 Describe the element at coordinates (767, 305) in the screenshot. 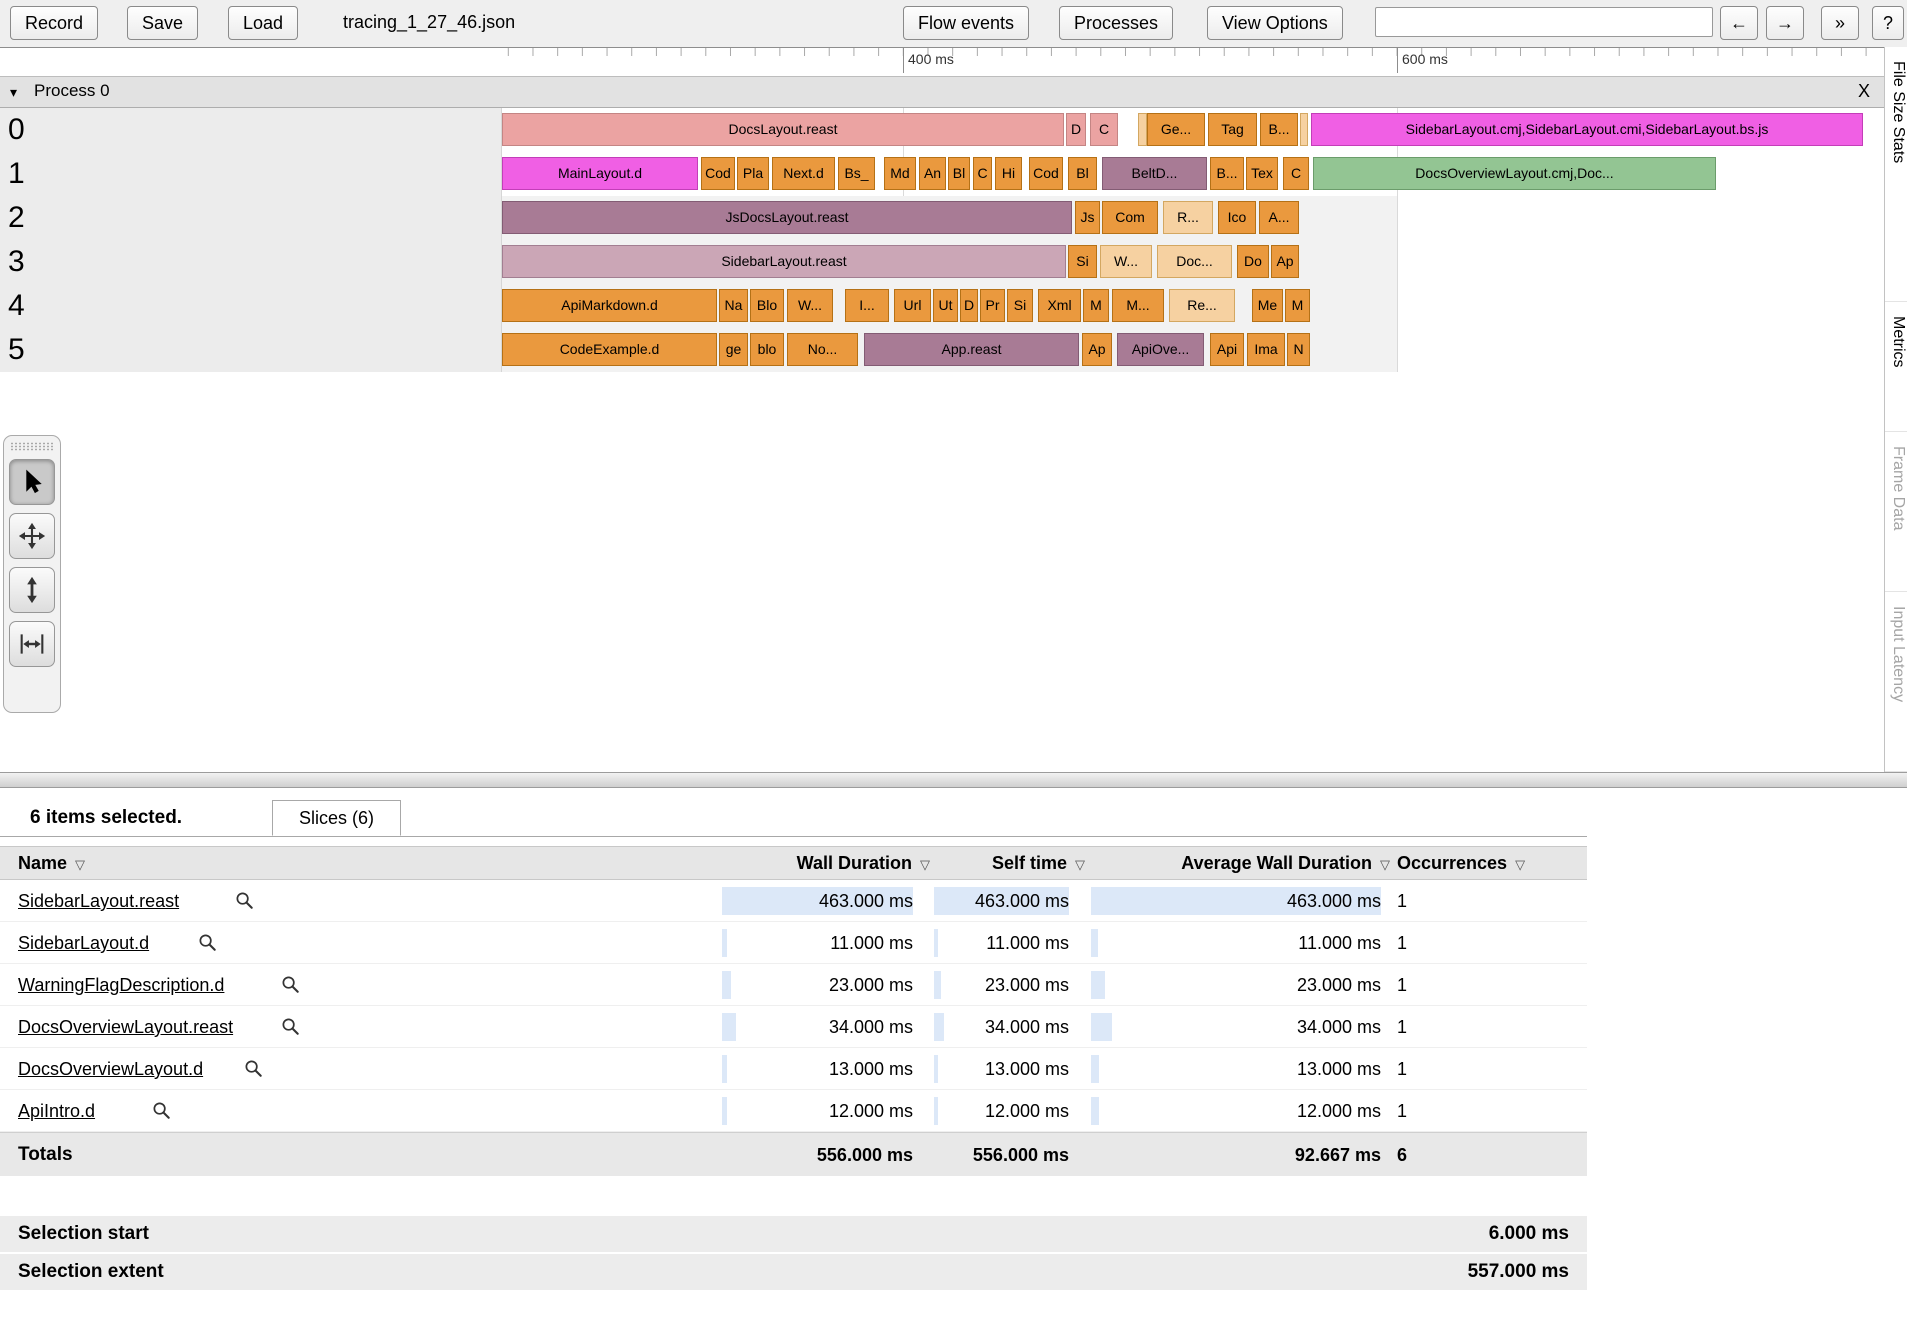

I see `trace-slice: Blo` at that location.